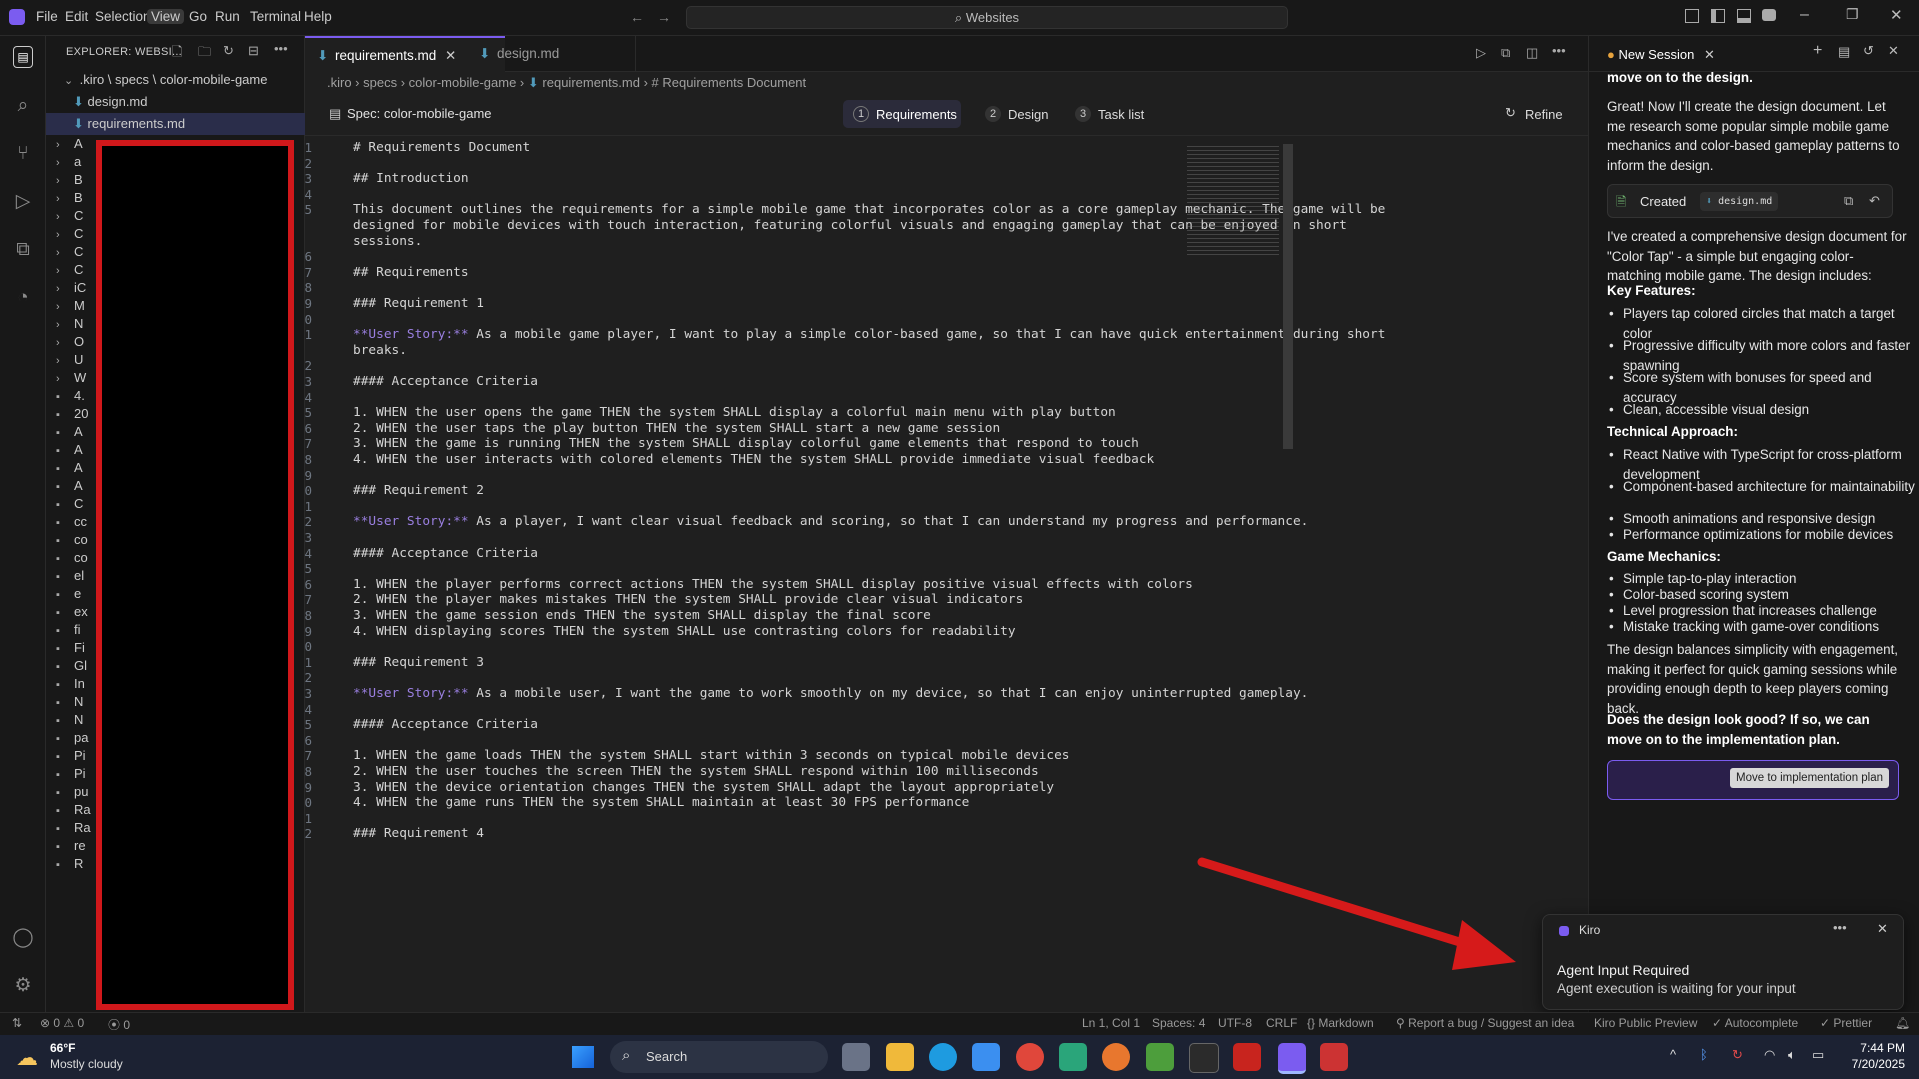  I want to click on minimap, so click(1233, 201).